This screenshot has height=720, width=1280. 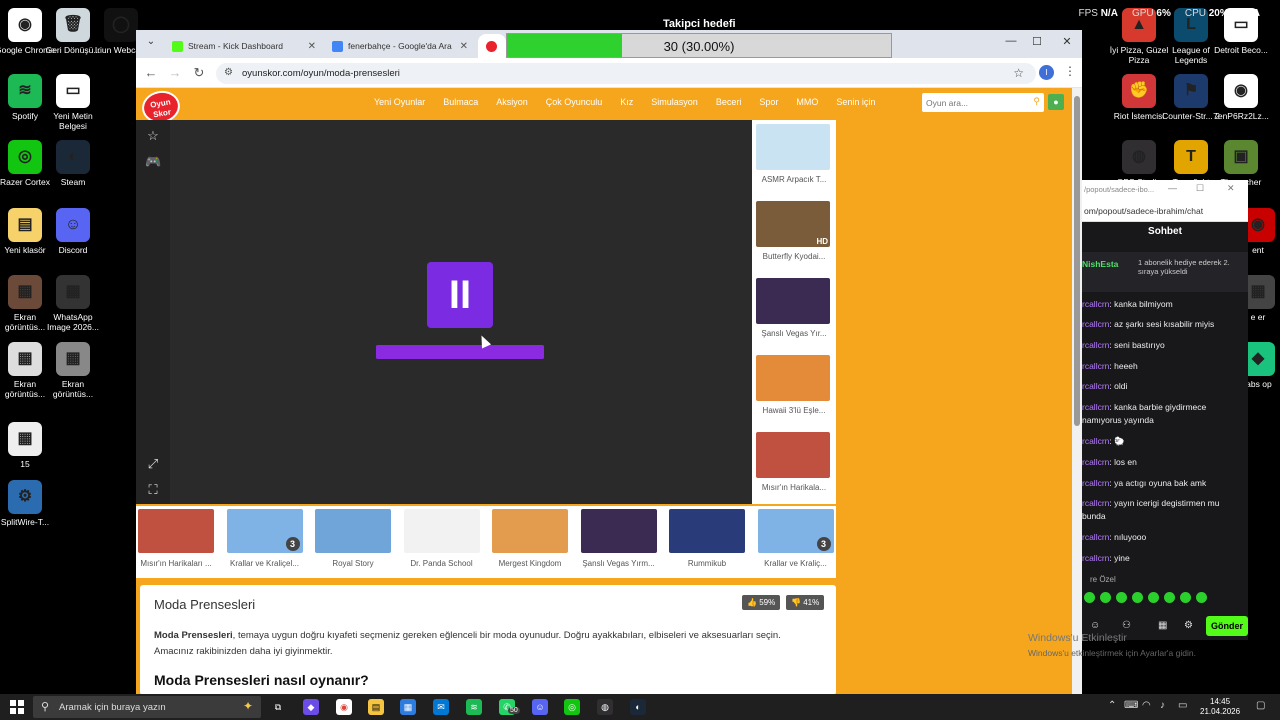 I want to click on tray-chevron-icon: ⌃, so click(x=1112, y=705).